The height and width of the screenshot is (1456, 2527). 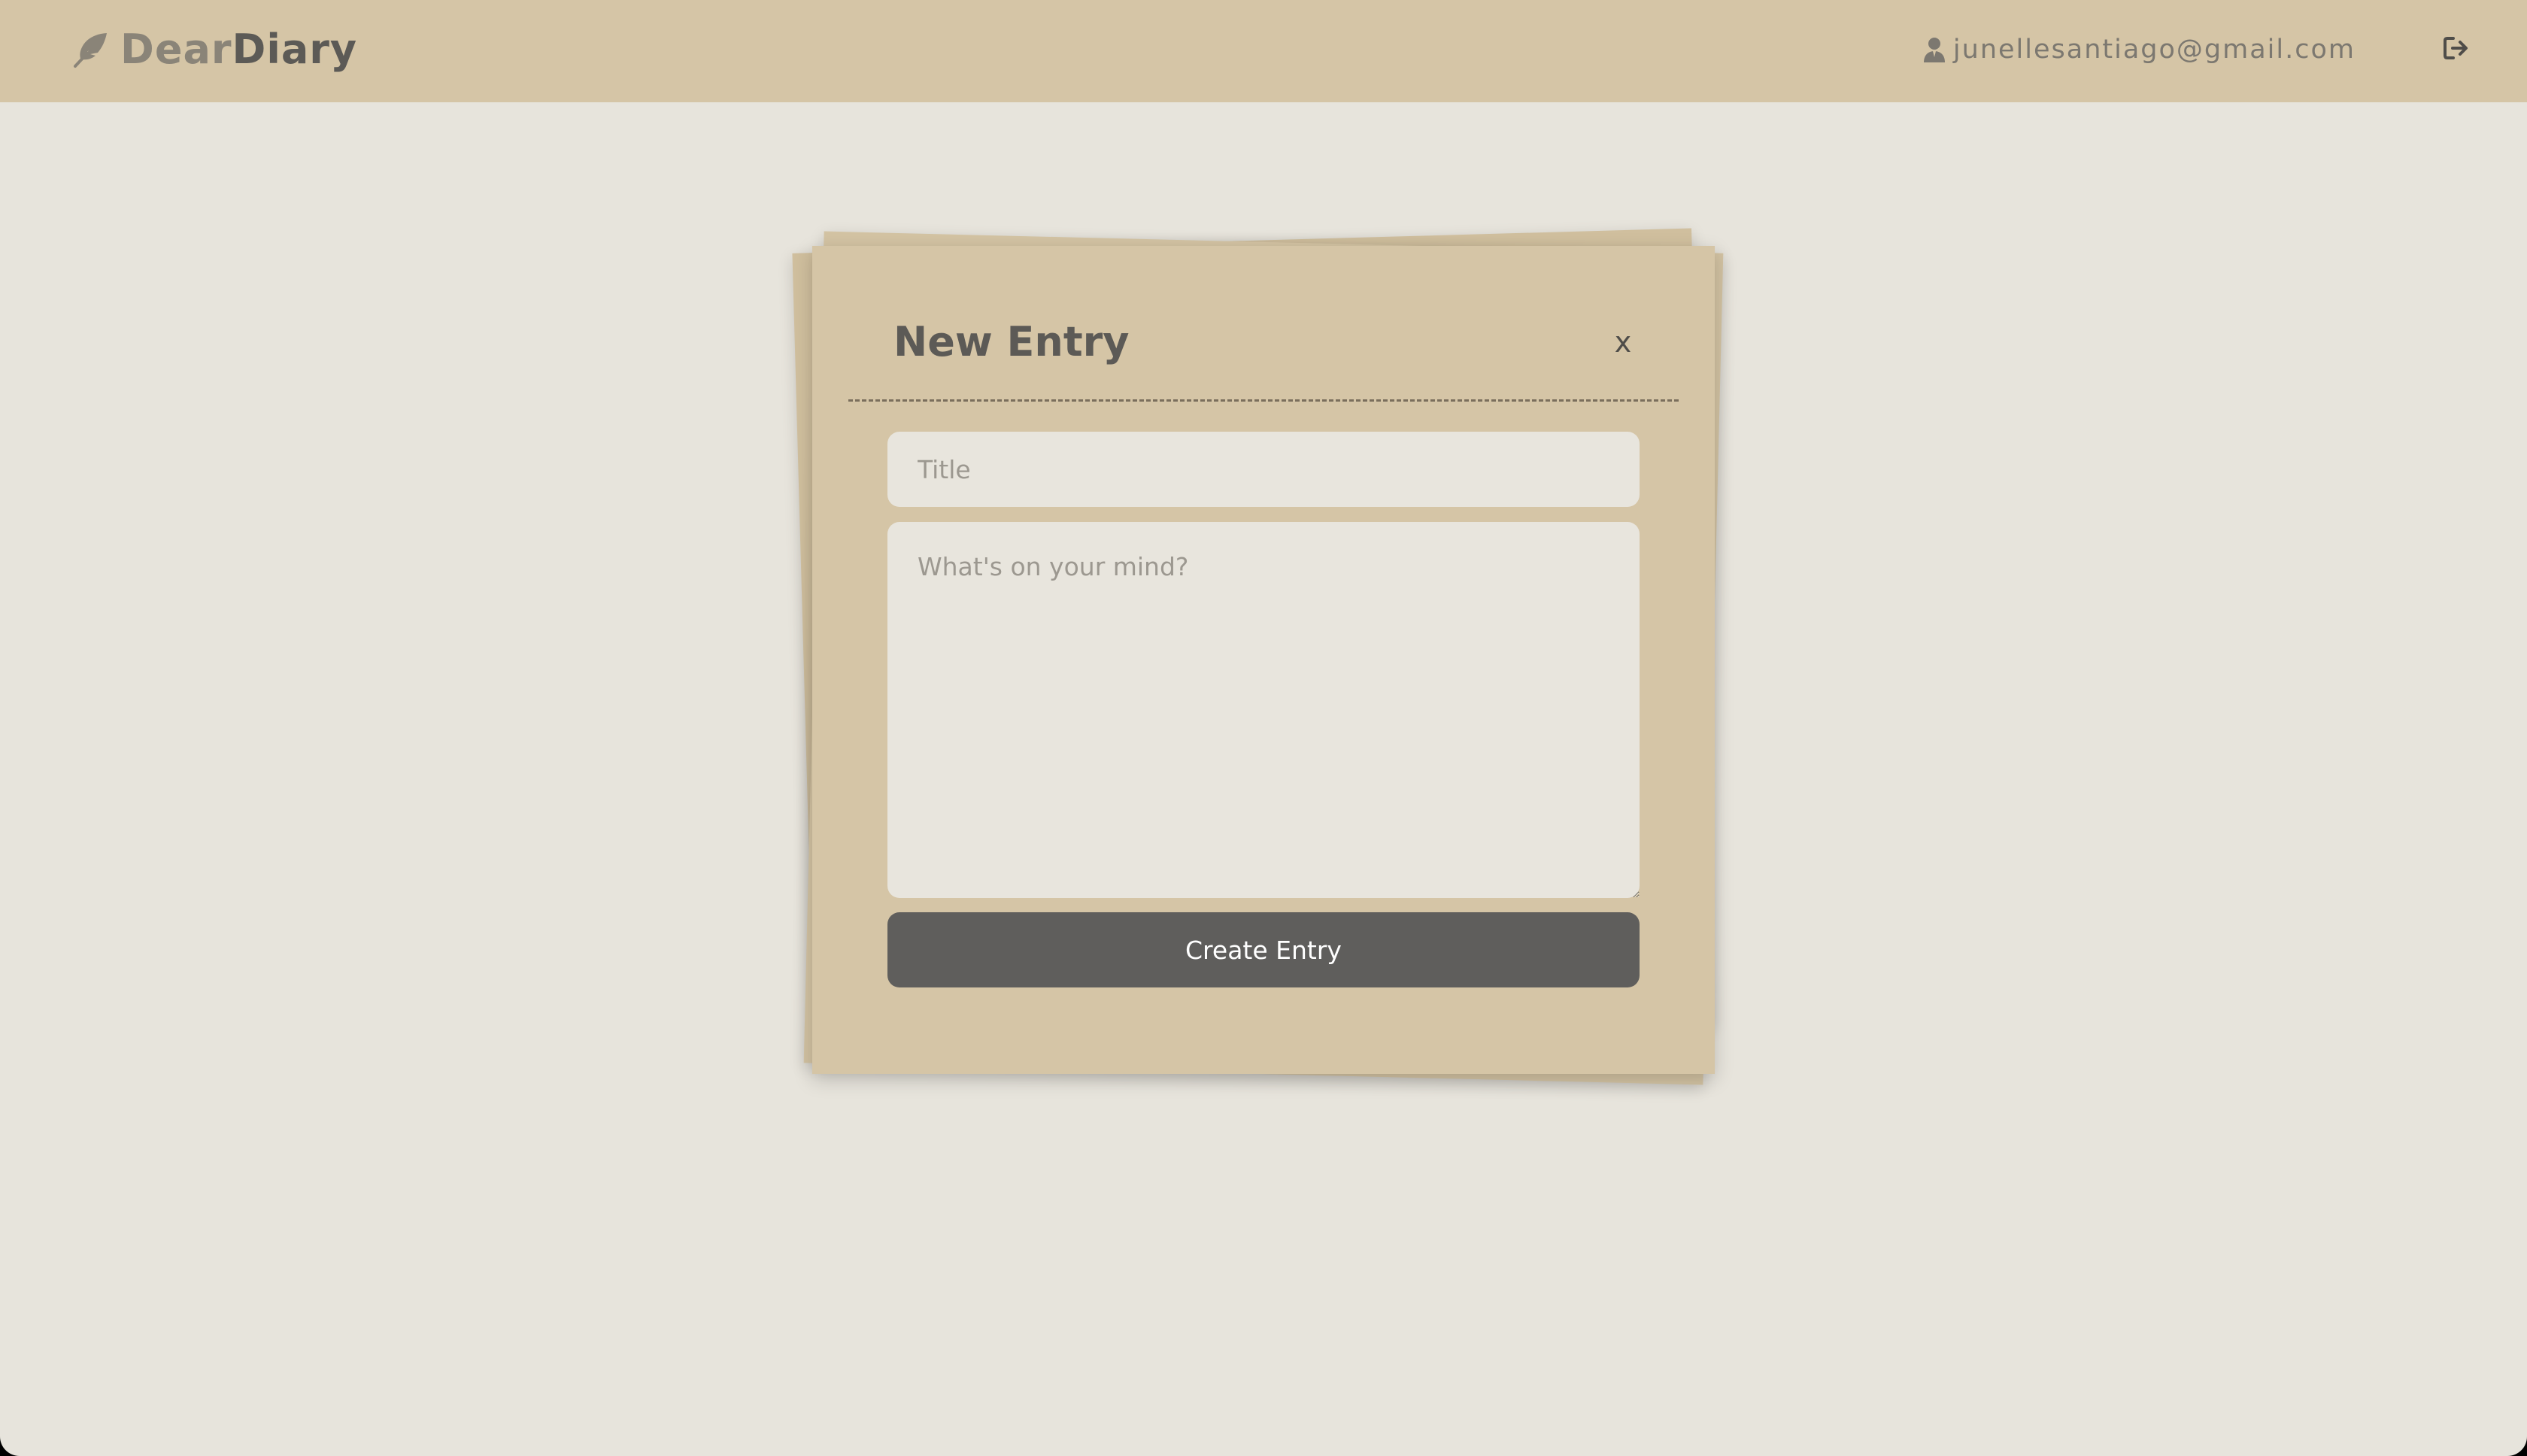 What do you see at coordinates (1934, 49) in the screenshot?
I see `user-icon` at bounding box center [1934, 49].